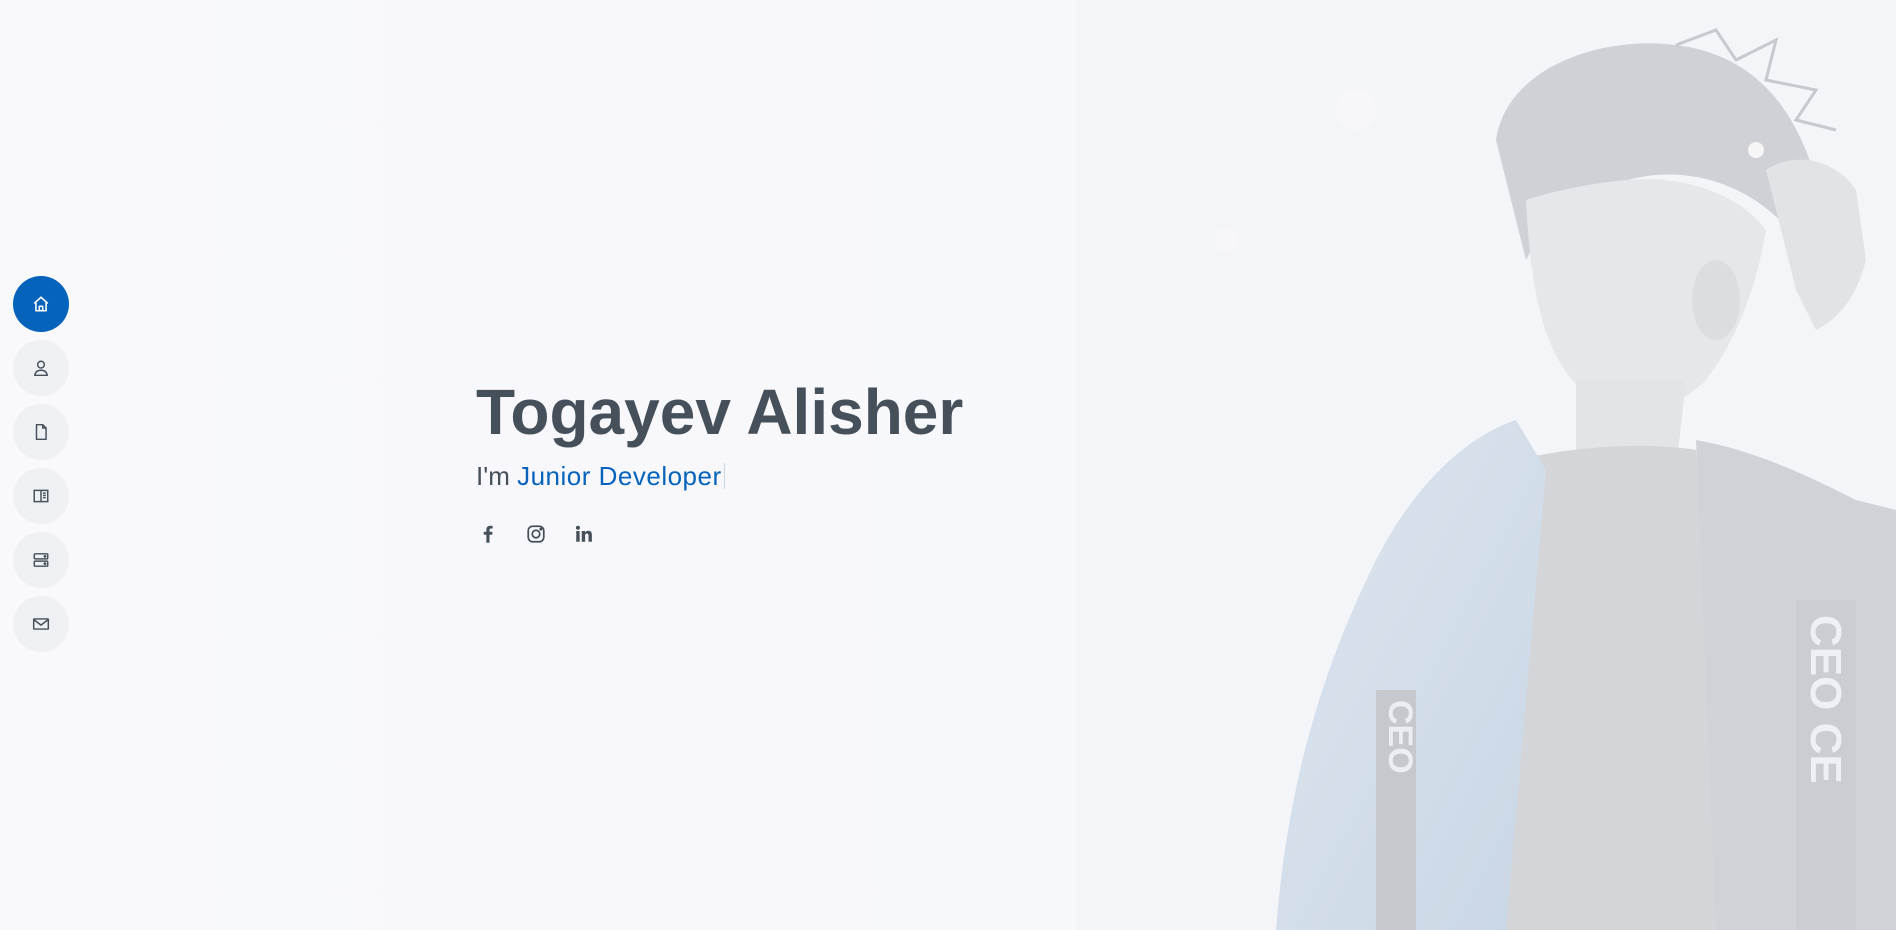  Describe the element at coordinates (41, 464) in the screenshot. I see `side-navigation` at that location.